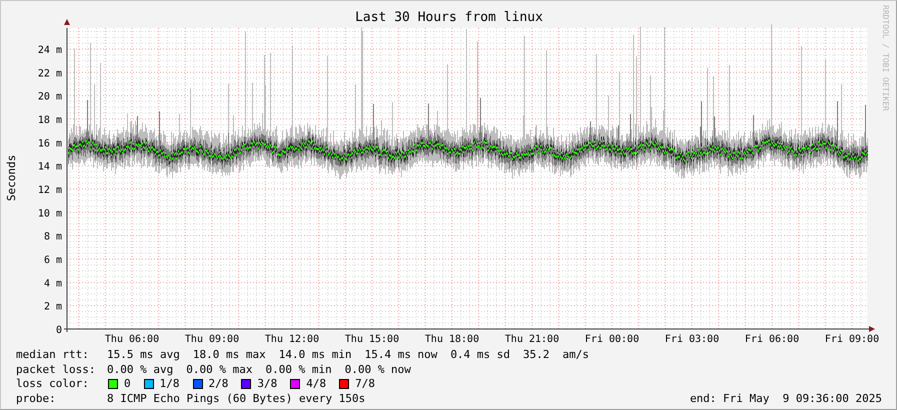  Describe the element at coordinates (132, 339) in the screenshot. I see `x-tick-label: Thu 06:00` at that location.